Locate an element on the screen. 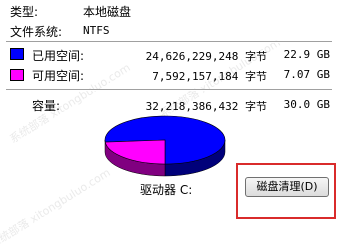  pie-side-used is located at coordinates (195, 158).